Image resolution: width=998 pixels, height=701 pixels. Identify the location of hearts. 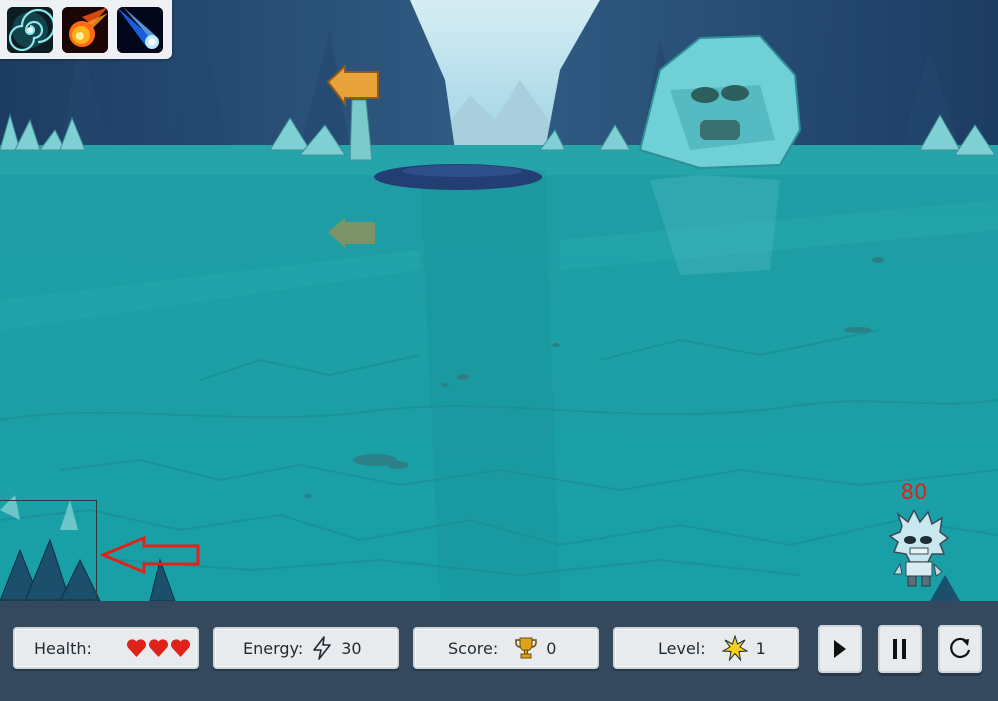
(158, 648).